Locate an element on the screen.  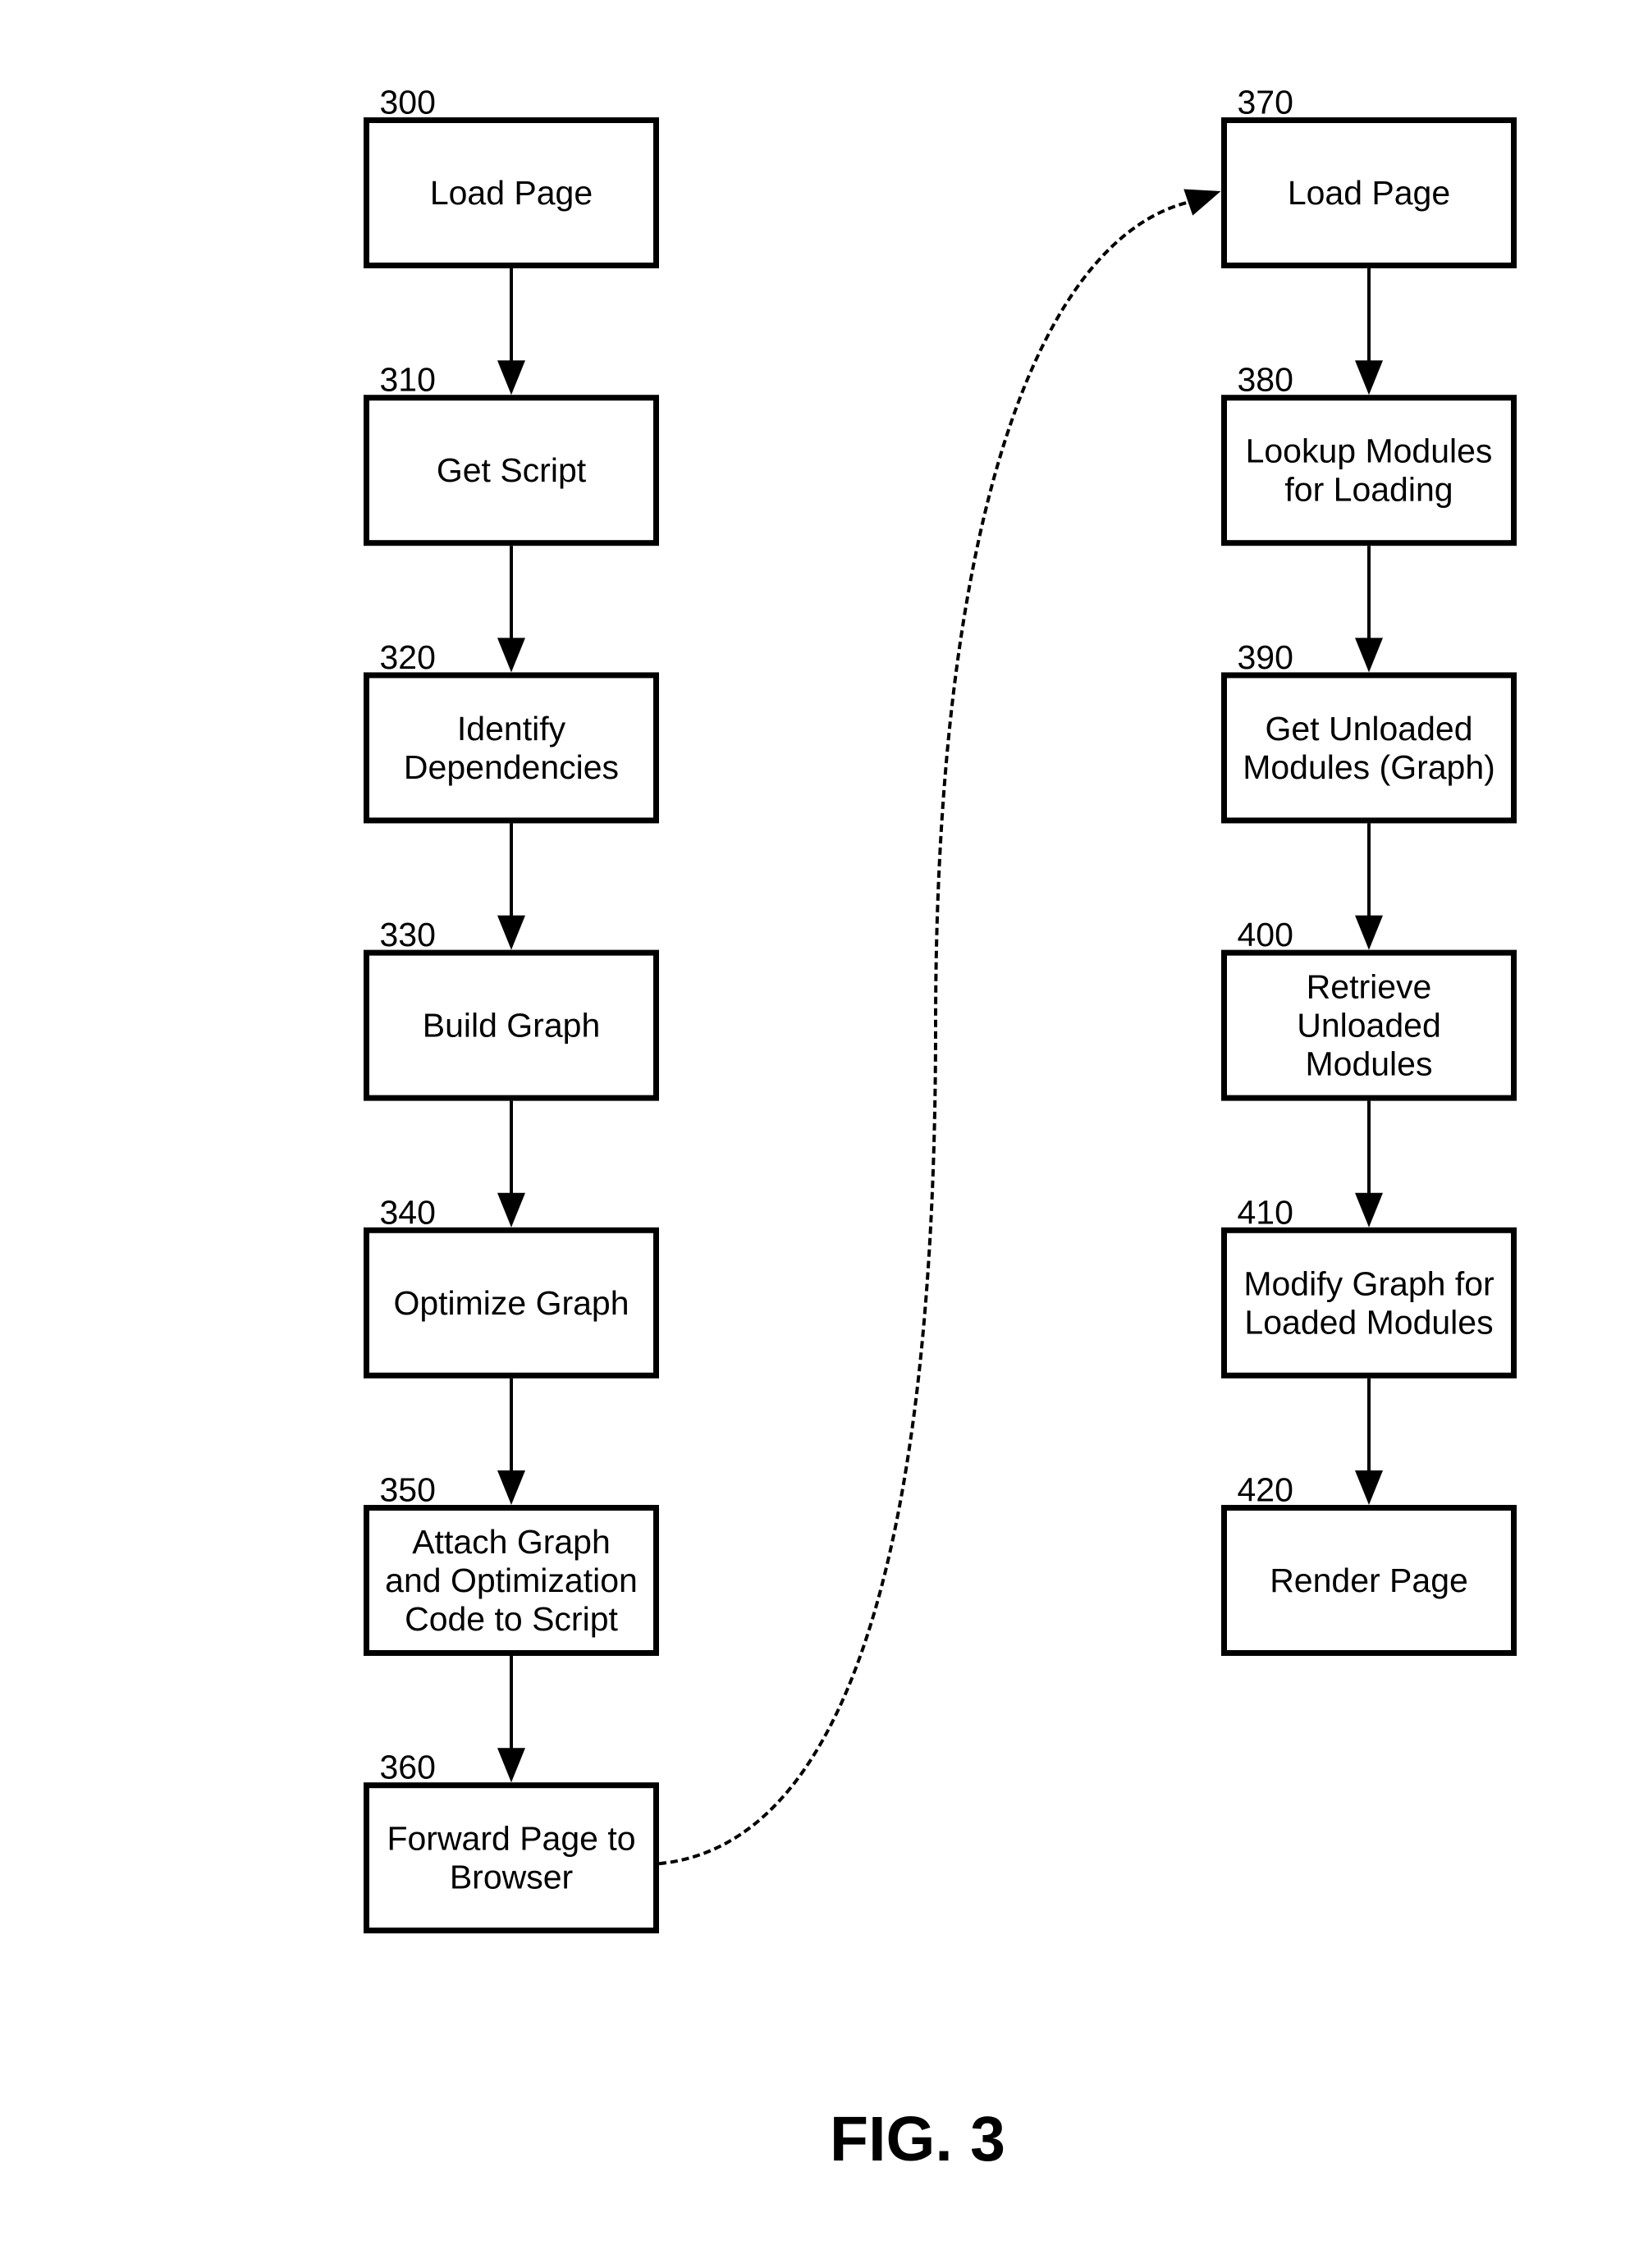
step-ref-number: 300 is located at coordinates (408, 102).